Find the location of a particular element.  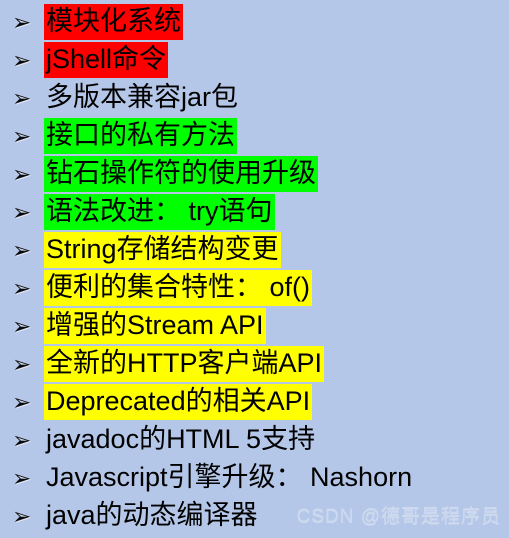

list-item: ➢ Javascript引擎升级： Nashorn is located at coordinates (254, 479).